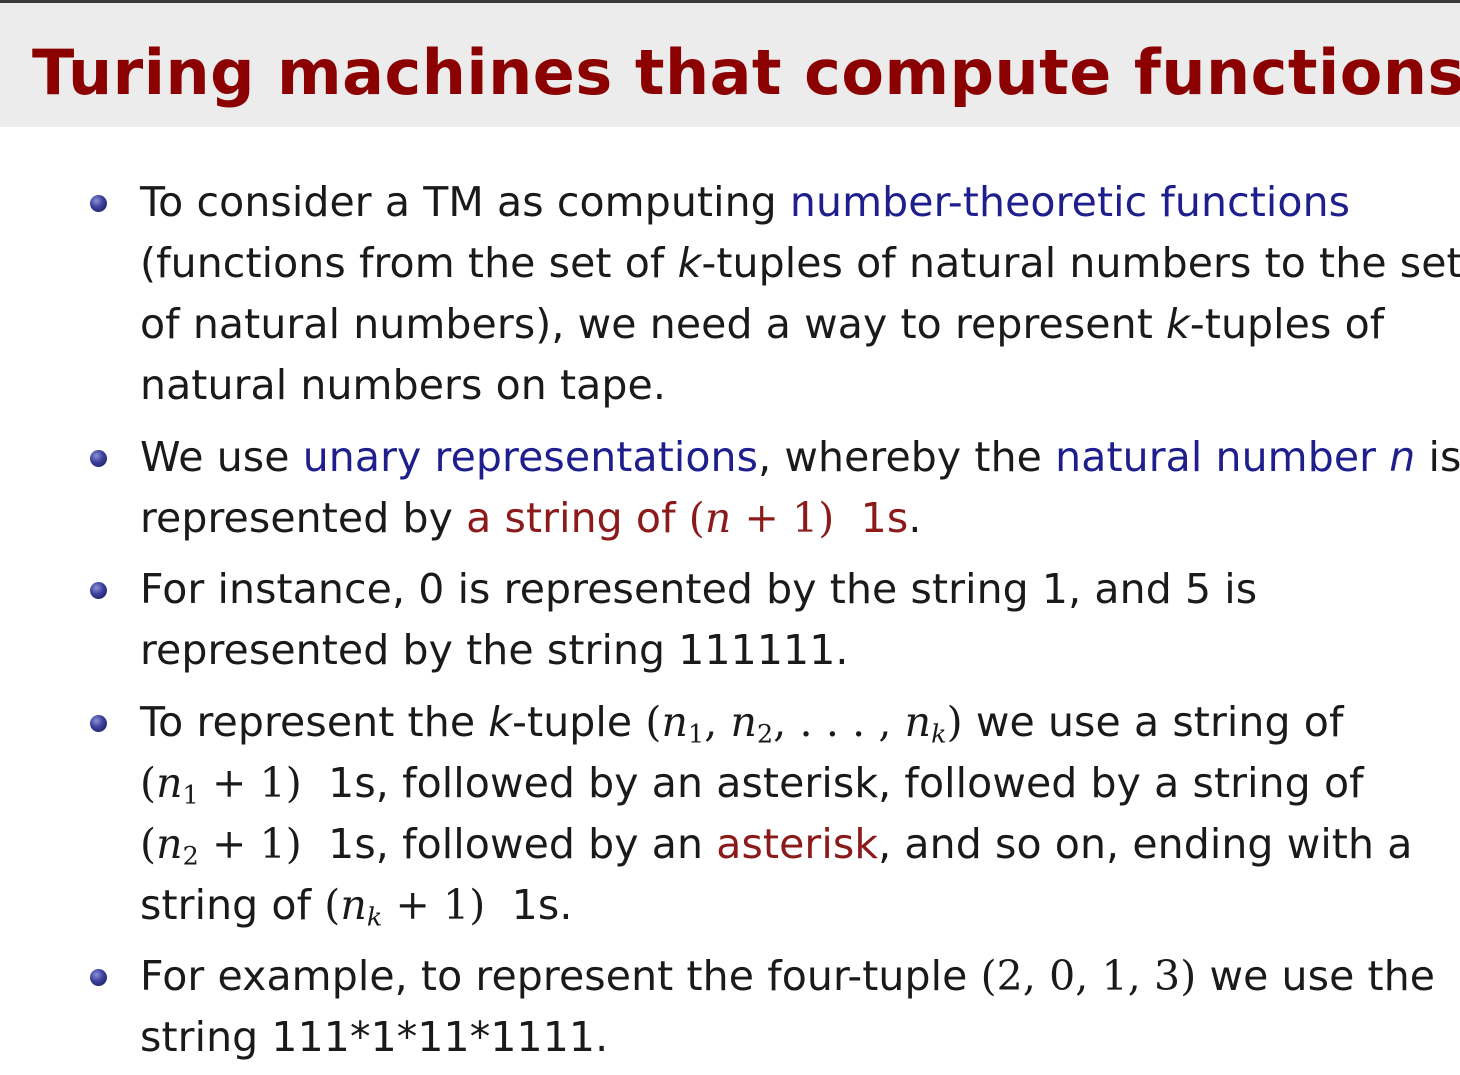  I want to click on text-line: represented by a string of (n + 1) 1s., so click(531, 518).